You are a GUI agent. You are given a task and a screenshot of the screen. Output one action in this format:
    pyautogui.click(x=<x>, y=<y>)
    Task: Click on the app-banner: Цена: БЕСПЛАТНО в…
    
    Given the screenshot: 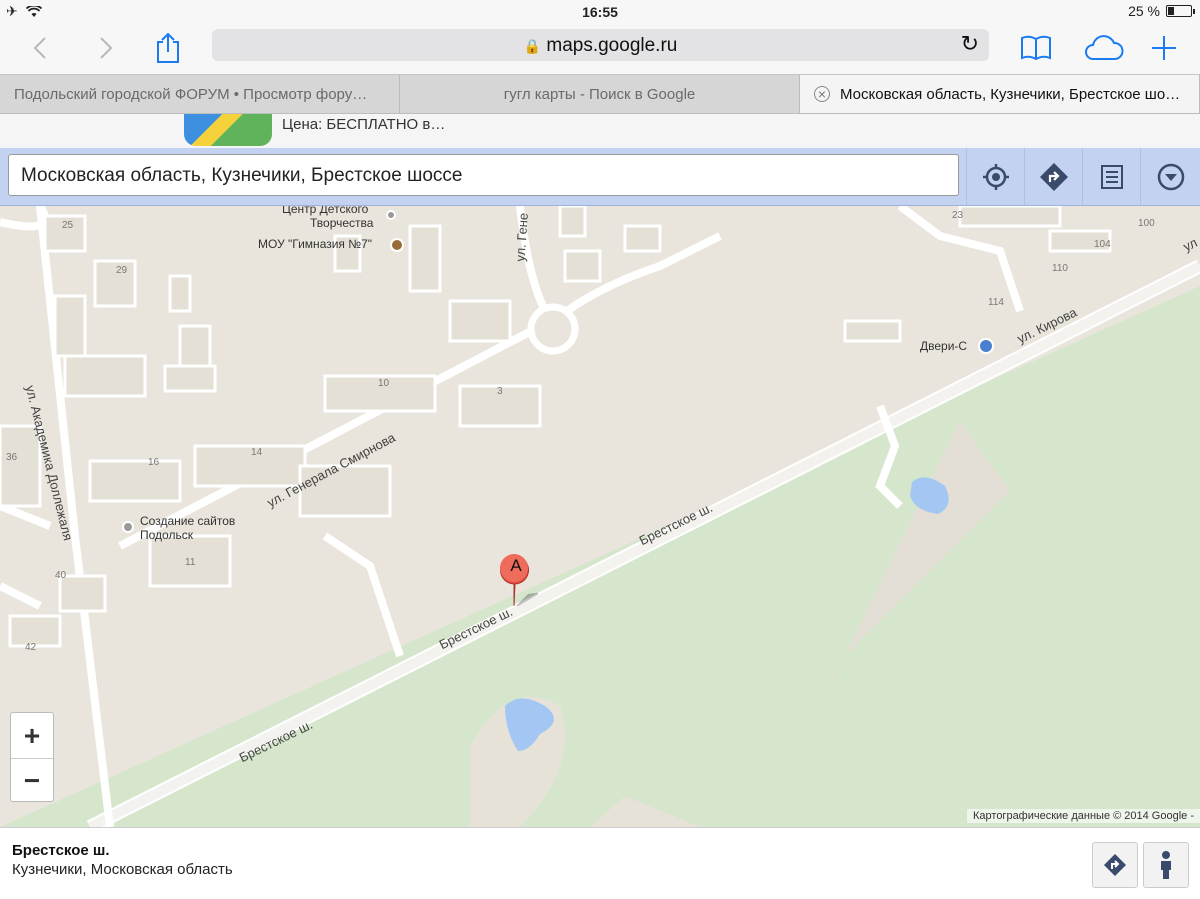 What is the action you would take?
    pyautogui.click(x=600, y=131)
    